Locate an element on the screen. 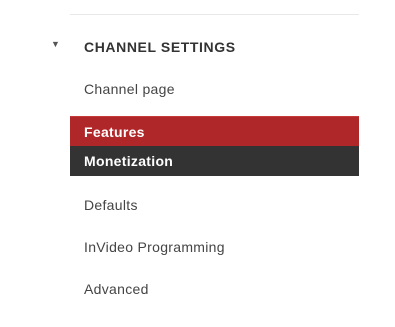 The height and width of the screenshot is (327, 395). sidebar-item-invideo-programming: InVideo Programming is located at coordinates (214, 247).